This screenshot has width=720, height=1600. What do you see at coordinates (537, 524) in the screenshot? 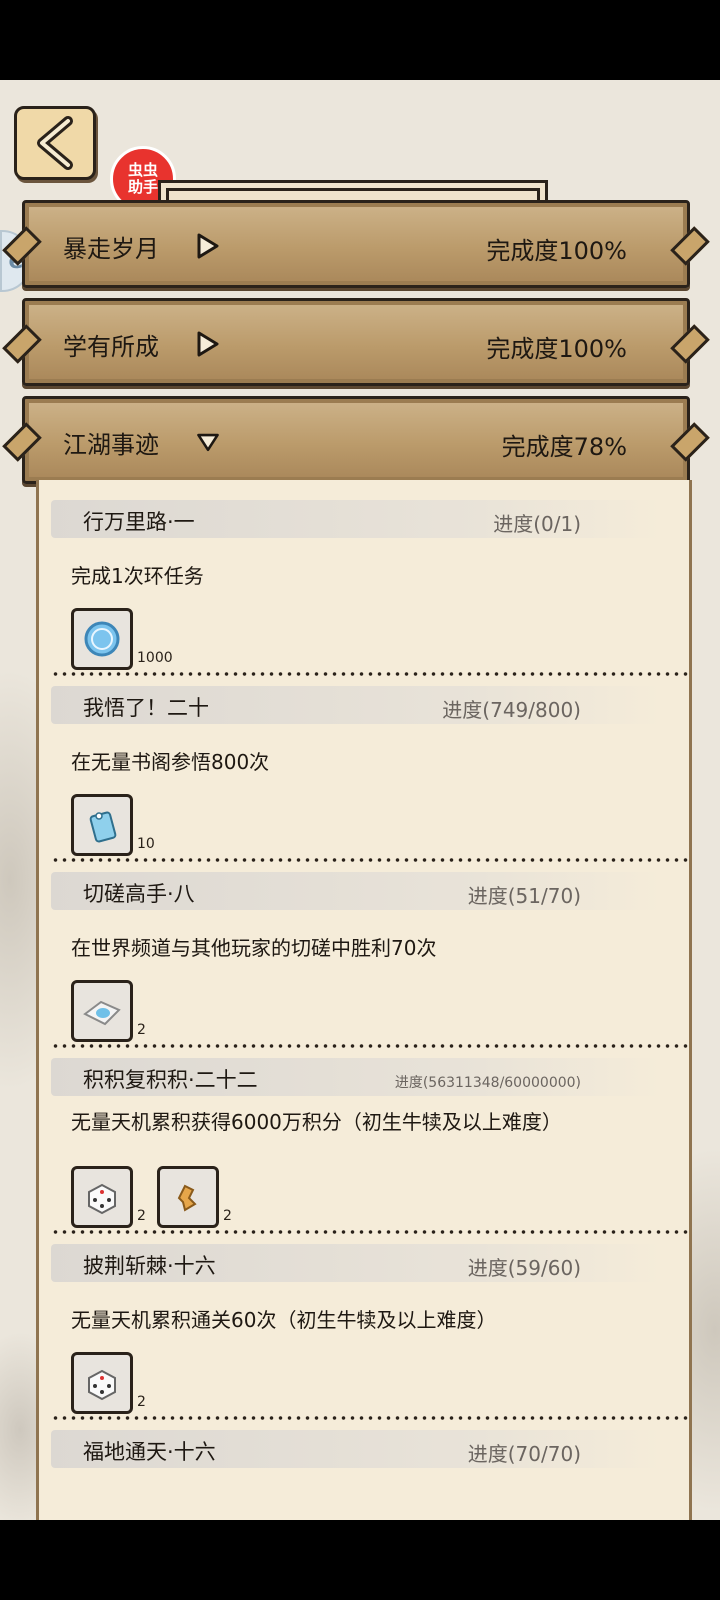
I see `achievement-progress: 进度(0/1)` at bounding box center [537, 524].